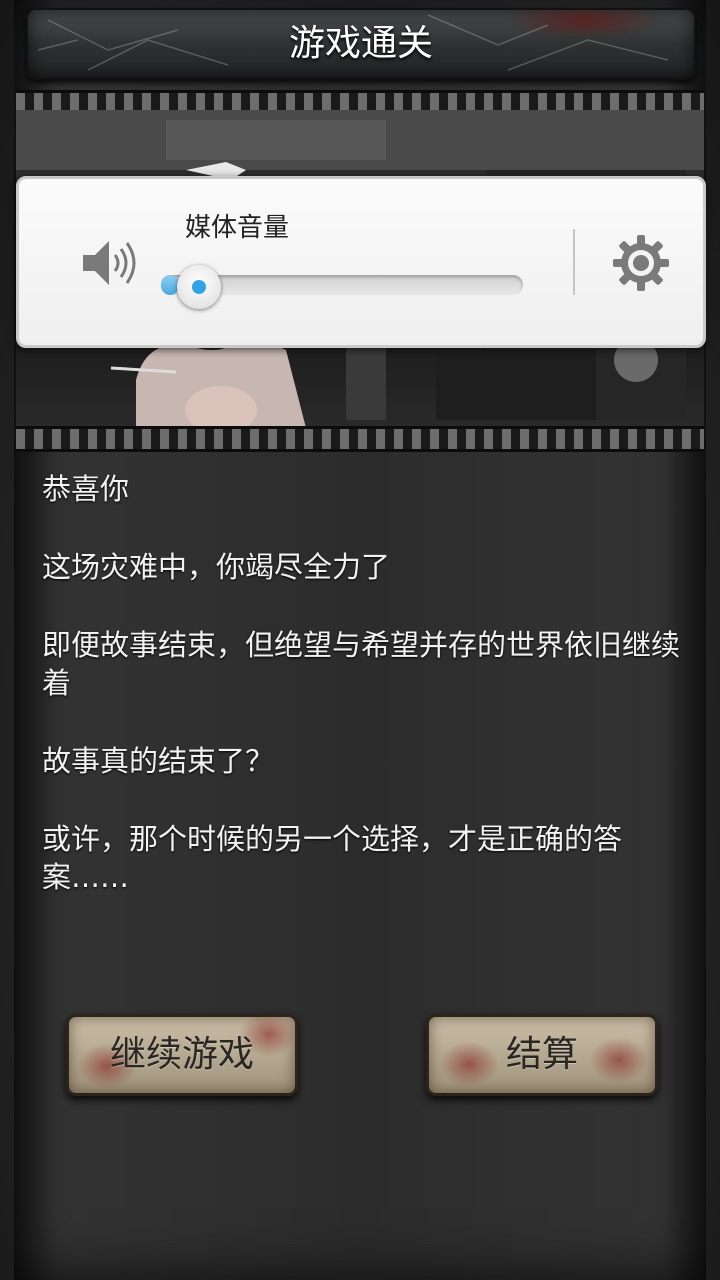 This screenshot has height=1280, width=720. I want to click on volume-slider-thumb, so click(198, 287).